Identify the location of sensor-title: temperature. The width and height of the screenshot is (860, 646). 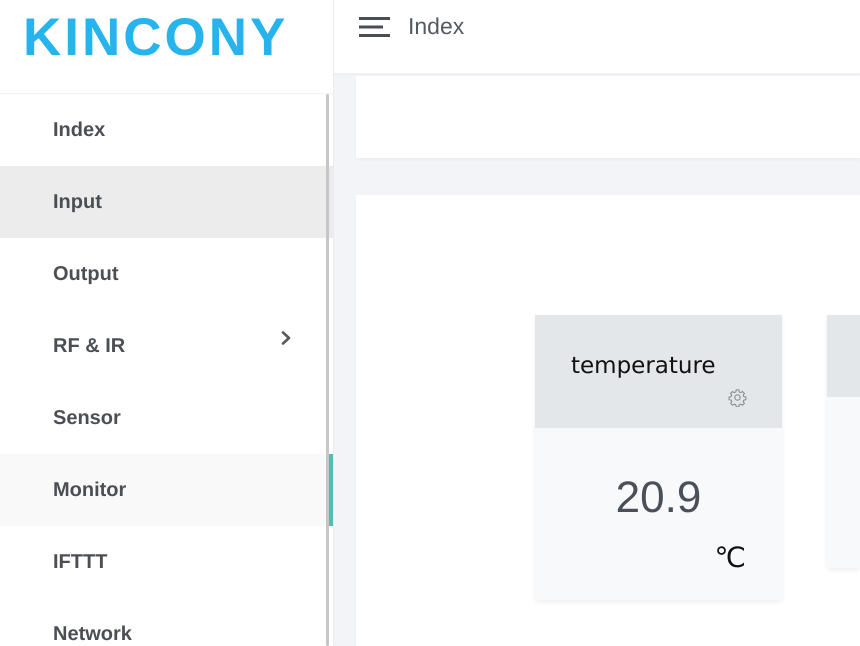
(644, 366).